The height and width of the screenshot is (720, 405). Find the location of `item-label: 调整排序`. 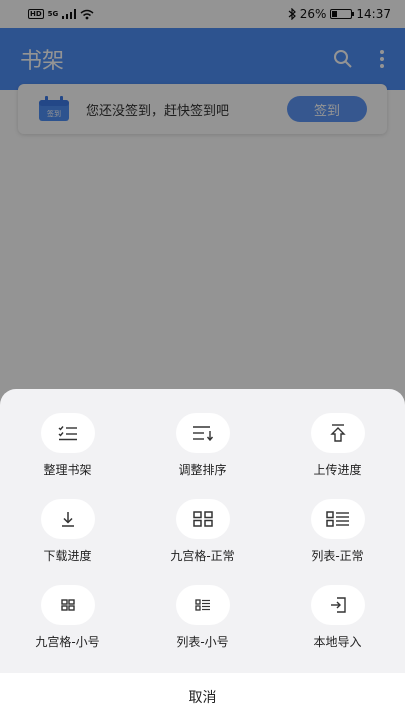

item-label: 调整排序 is located at coordinates (202, 470).